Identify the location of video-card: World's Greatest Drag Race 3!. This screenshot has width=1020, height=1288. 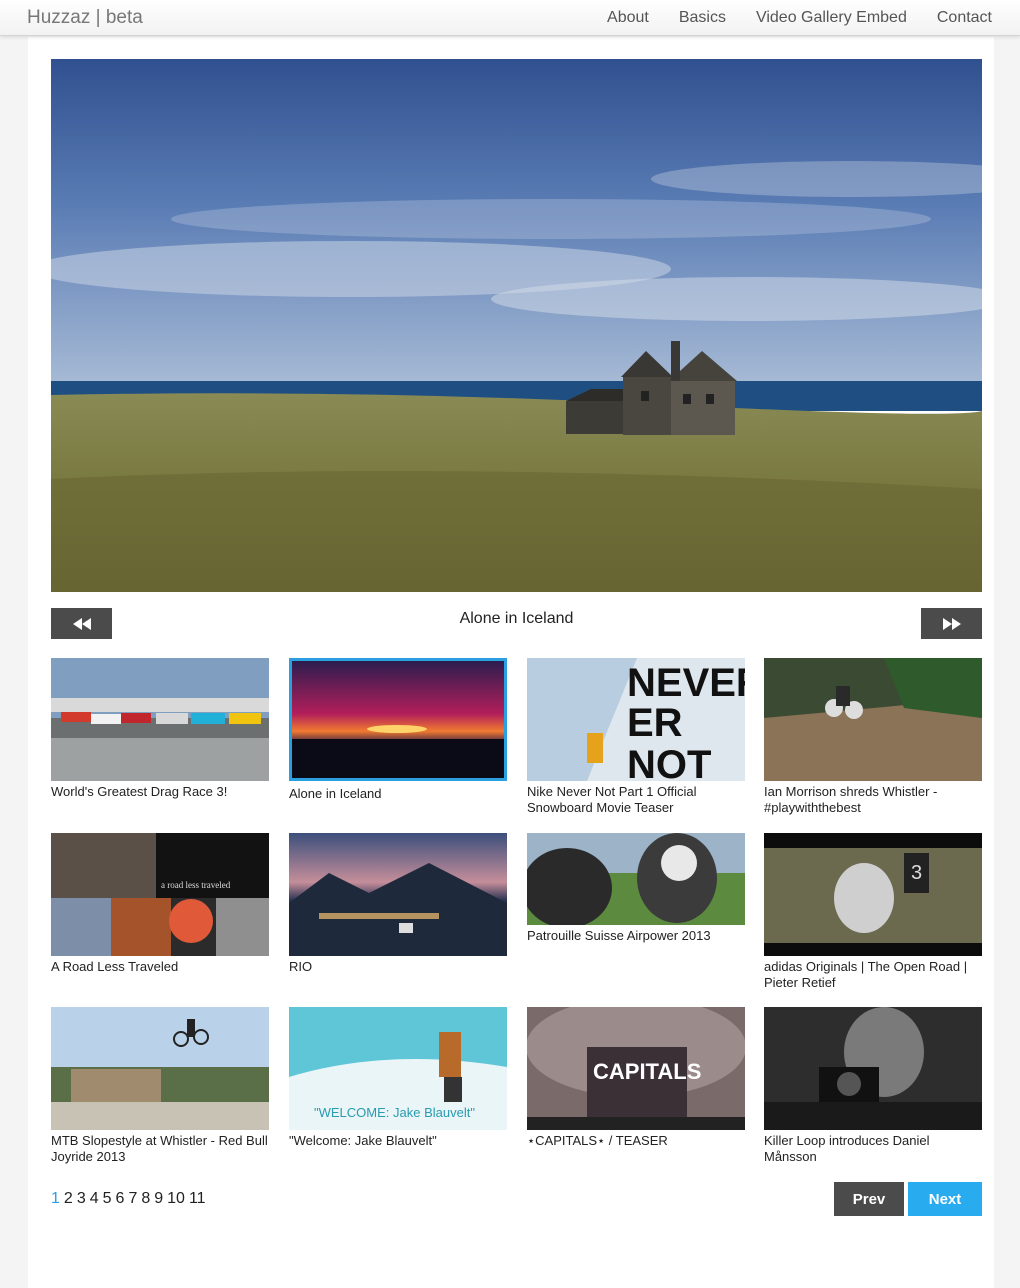
(160, 729).